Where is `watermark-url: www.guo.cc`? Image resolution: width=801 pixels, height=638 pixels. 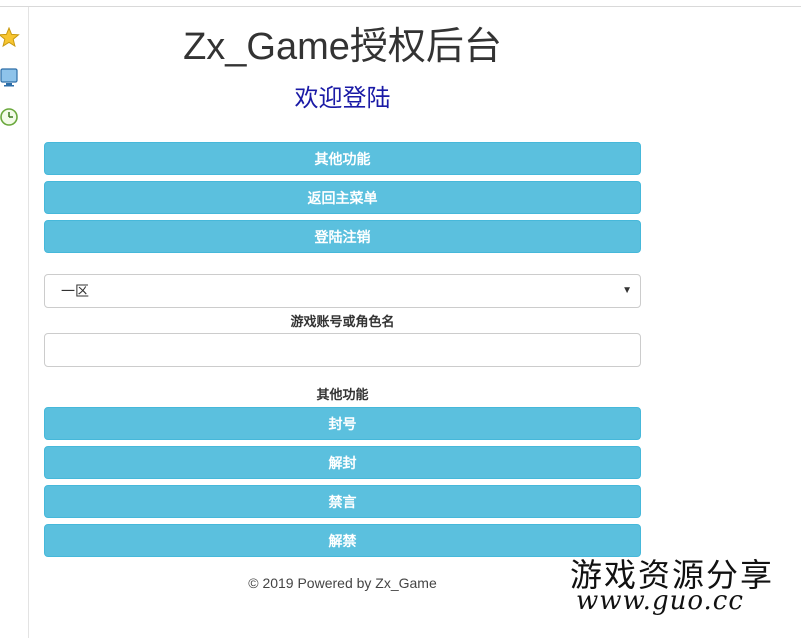 watermark-url: www.guo.cc is located at coordinates (660, 601).